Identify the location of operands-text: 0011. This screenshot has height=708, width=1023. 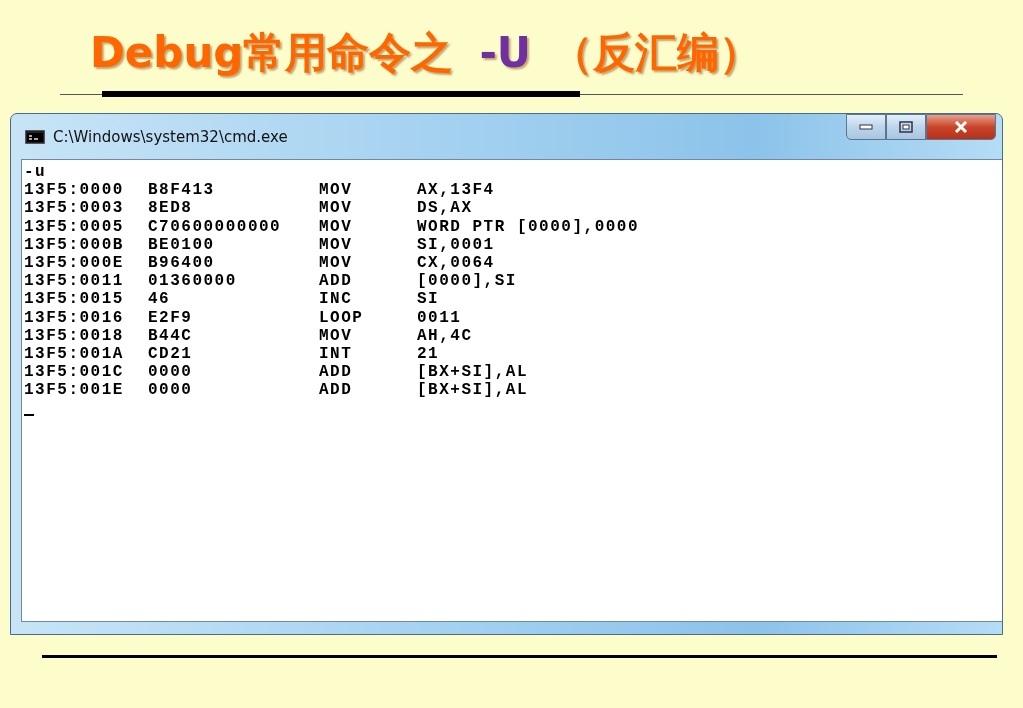
(440, 317).